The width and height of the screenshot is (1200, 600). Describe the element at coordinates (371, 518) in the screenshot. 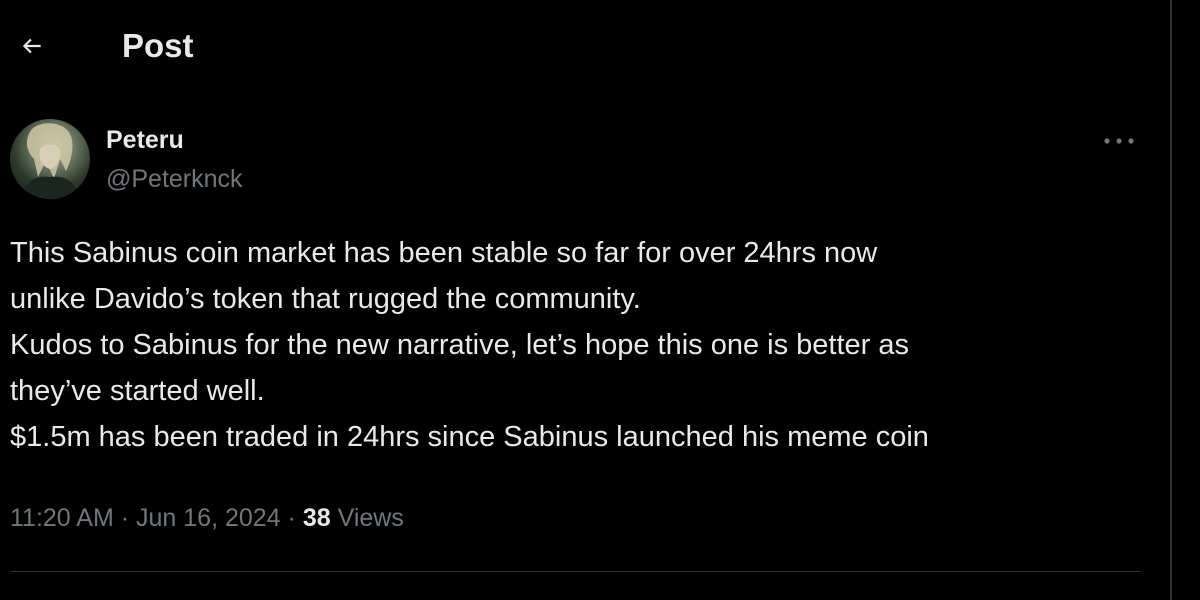

I see `views-label: Views` at that location.